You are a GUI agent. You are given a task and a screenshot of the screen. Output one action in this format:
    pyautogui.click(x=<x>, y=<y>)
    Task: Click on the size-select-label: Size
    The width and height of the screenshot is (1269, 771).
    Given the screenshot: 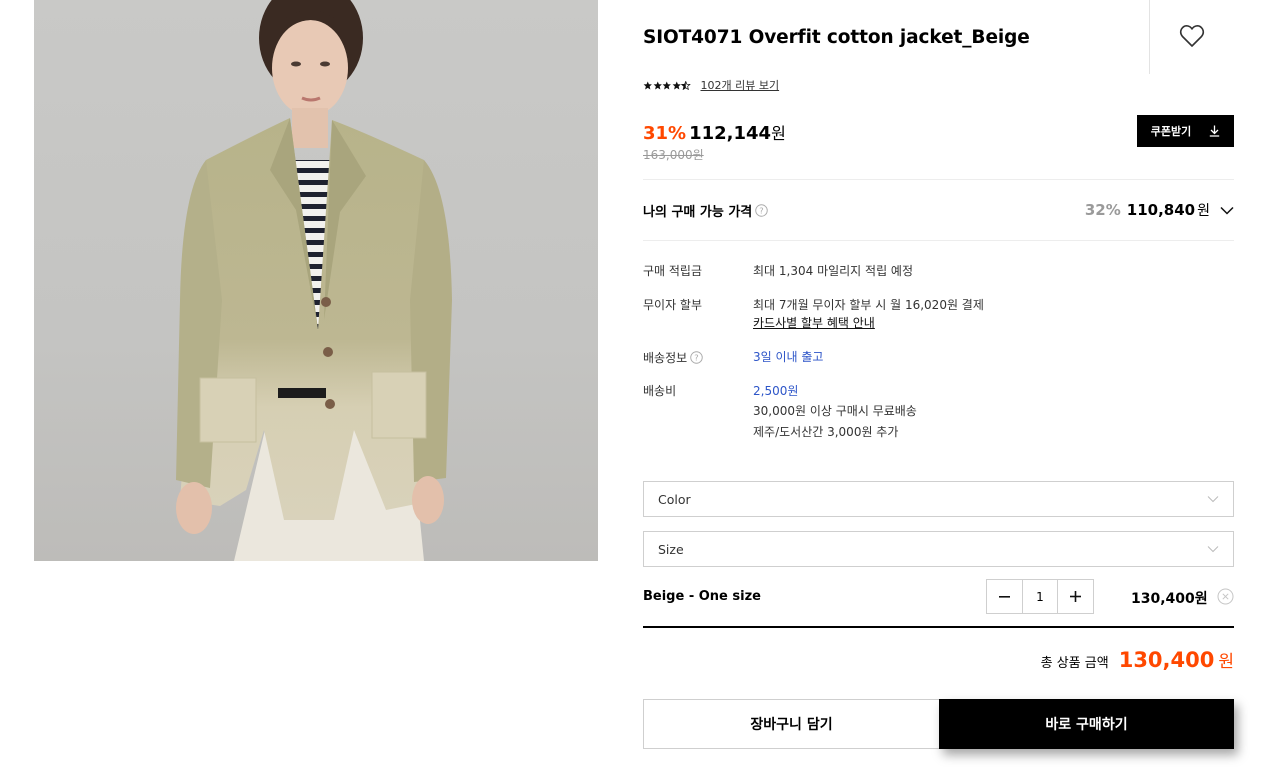 What is the action you would take?
    pyautogui.click(x=671, y=549)
    